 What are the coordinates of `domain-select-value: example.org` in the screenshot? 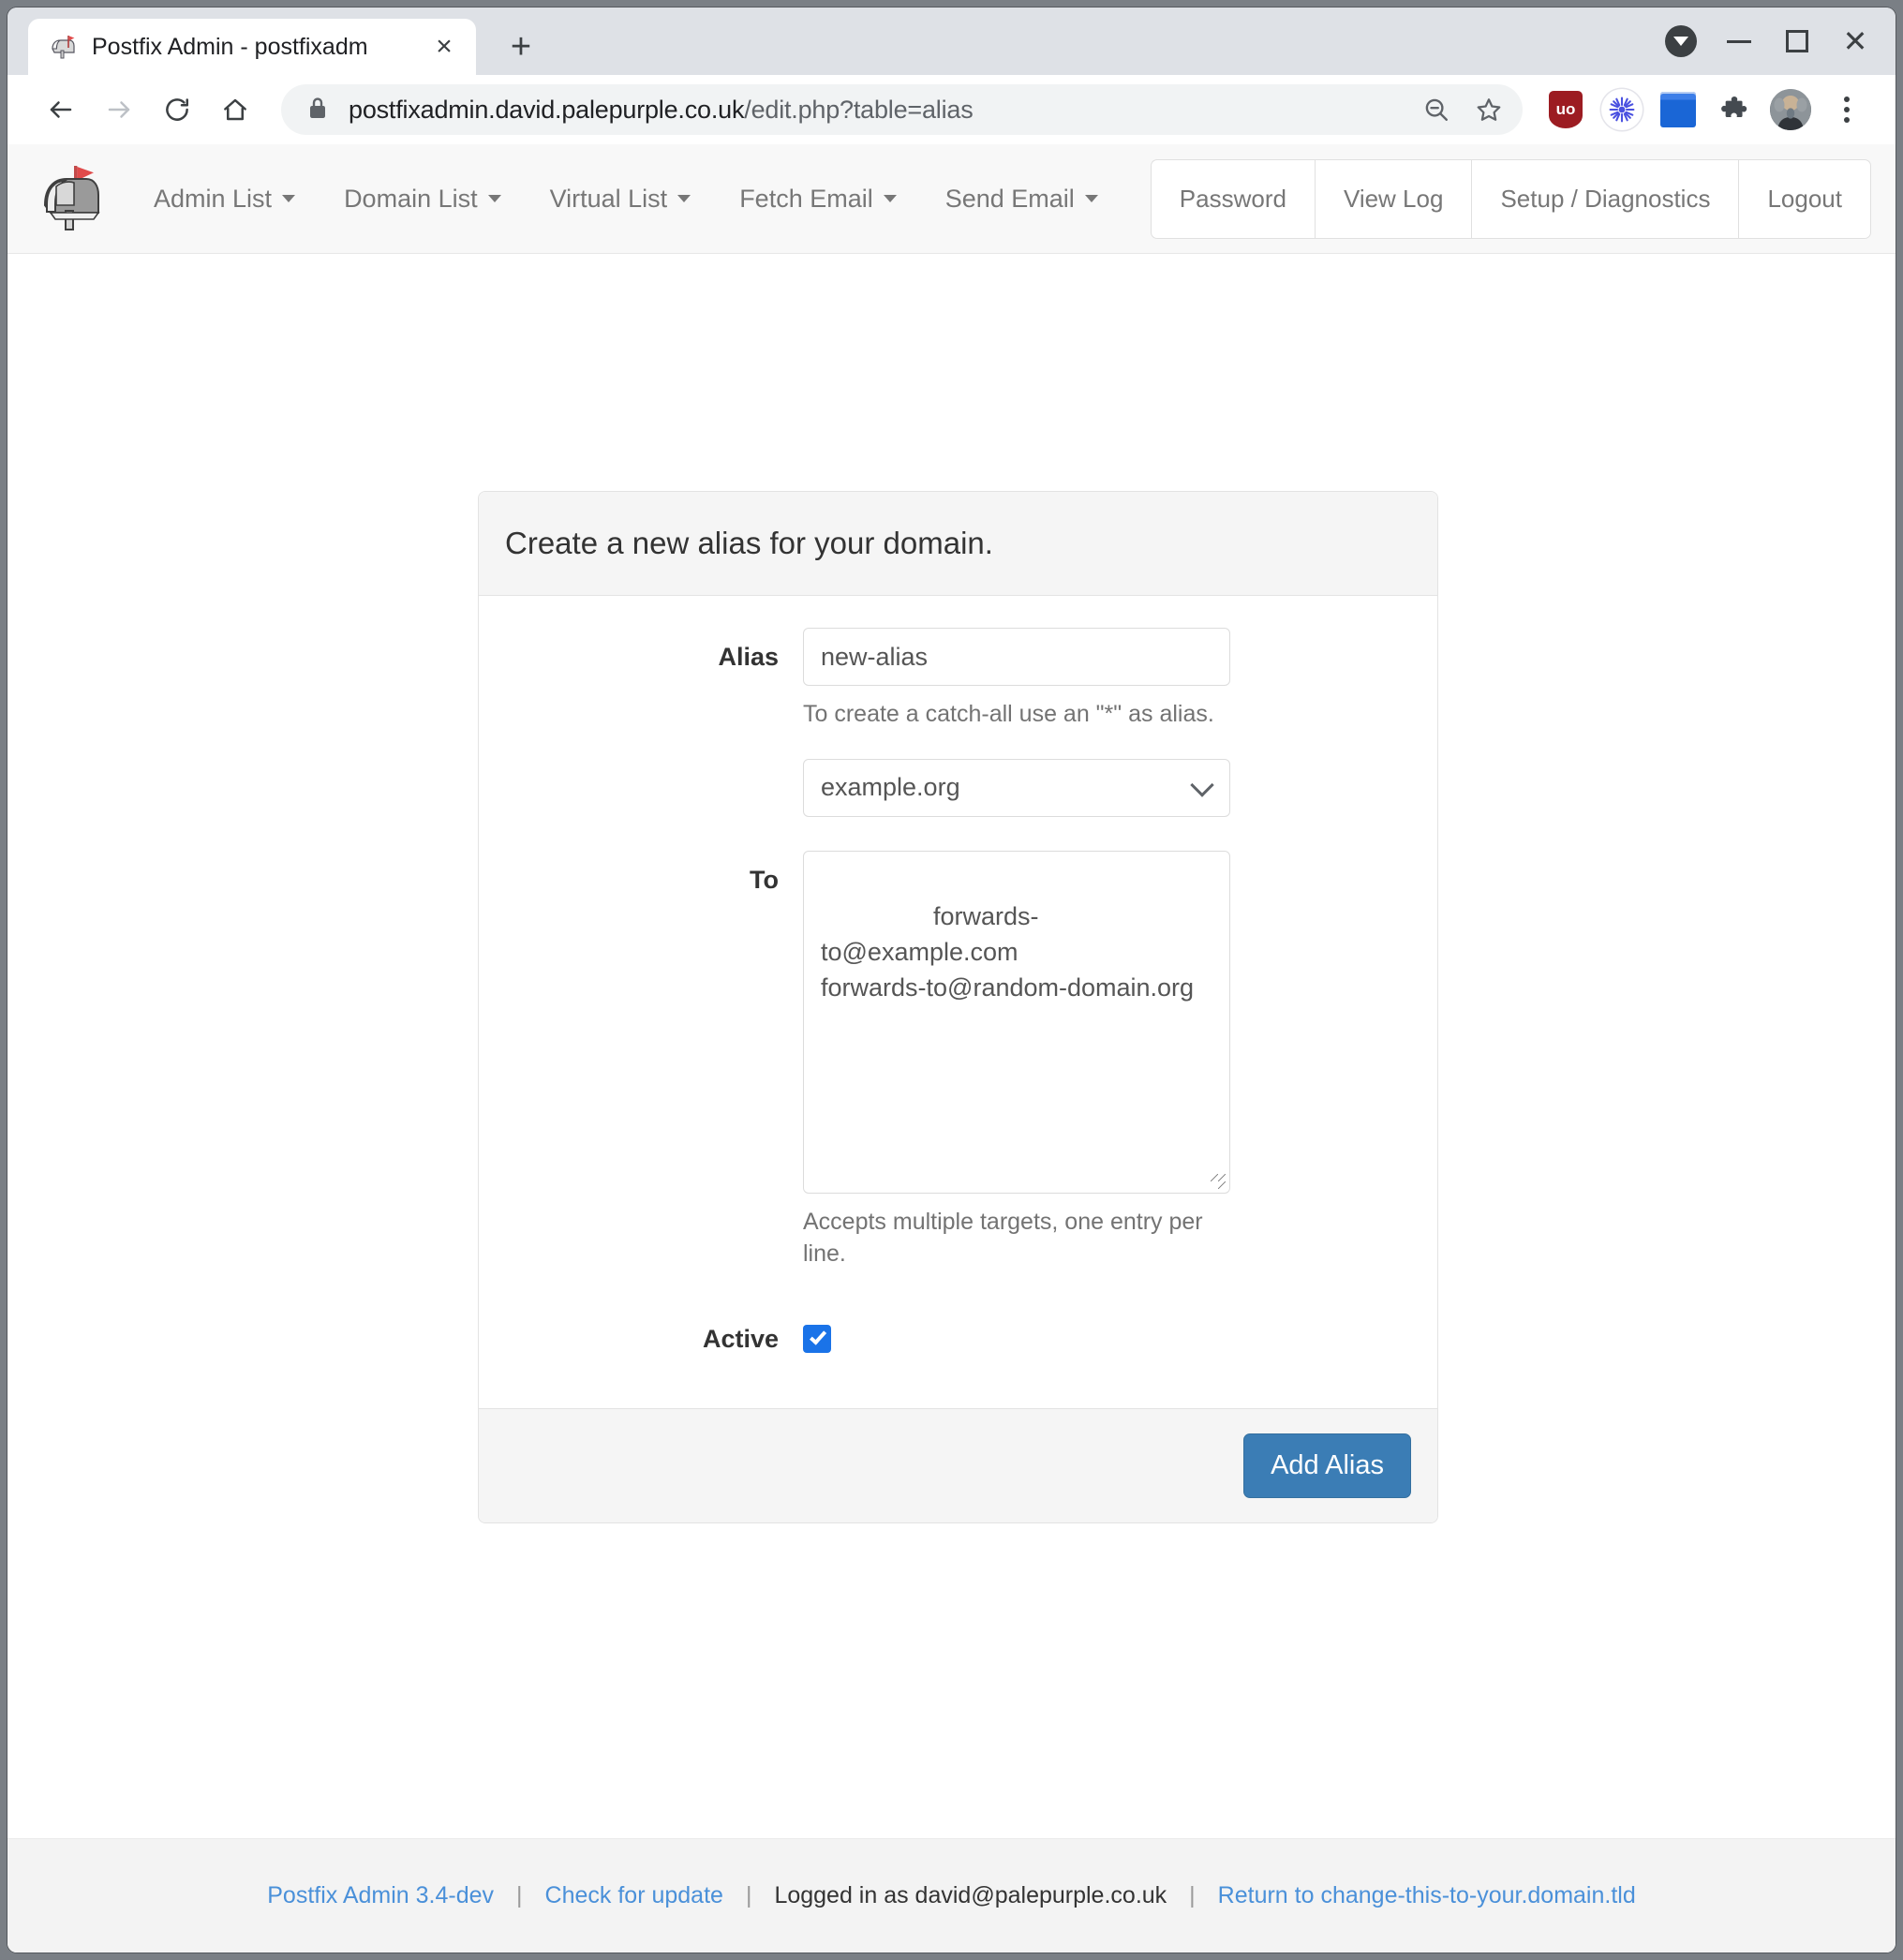 It's located at (891, 787).